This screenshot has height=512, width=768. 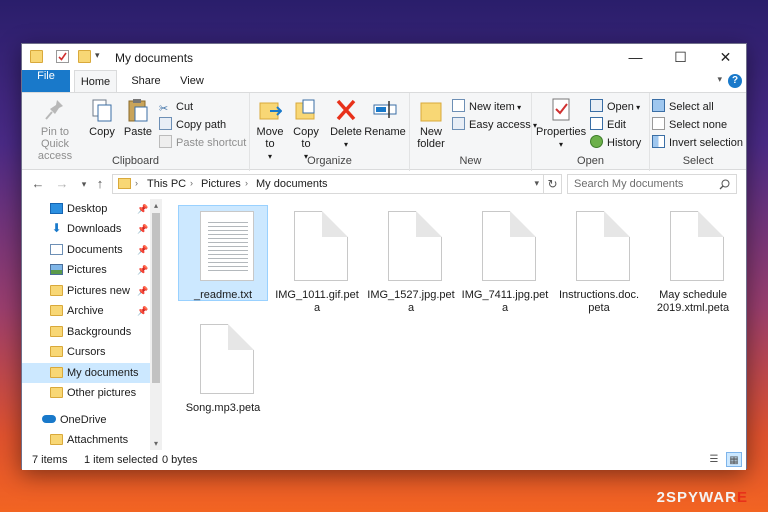 What do you see at coordinates (560, 144) in the screenshot?
I see `properties-chevron-icon: ▾` at bounding box center [560, 144].